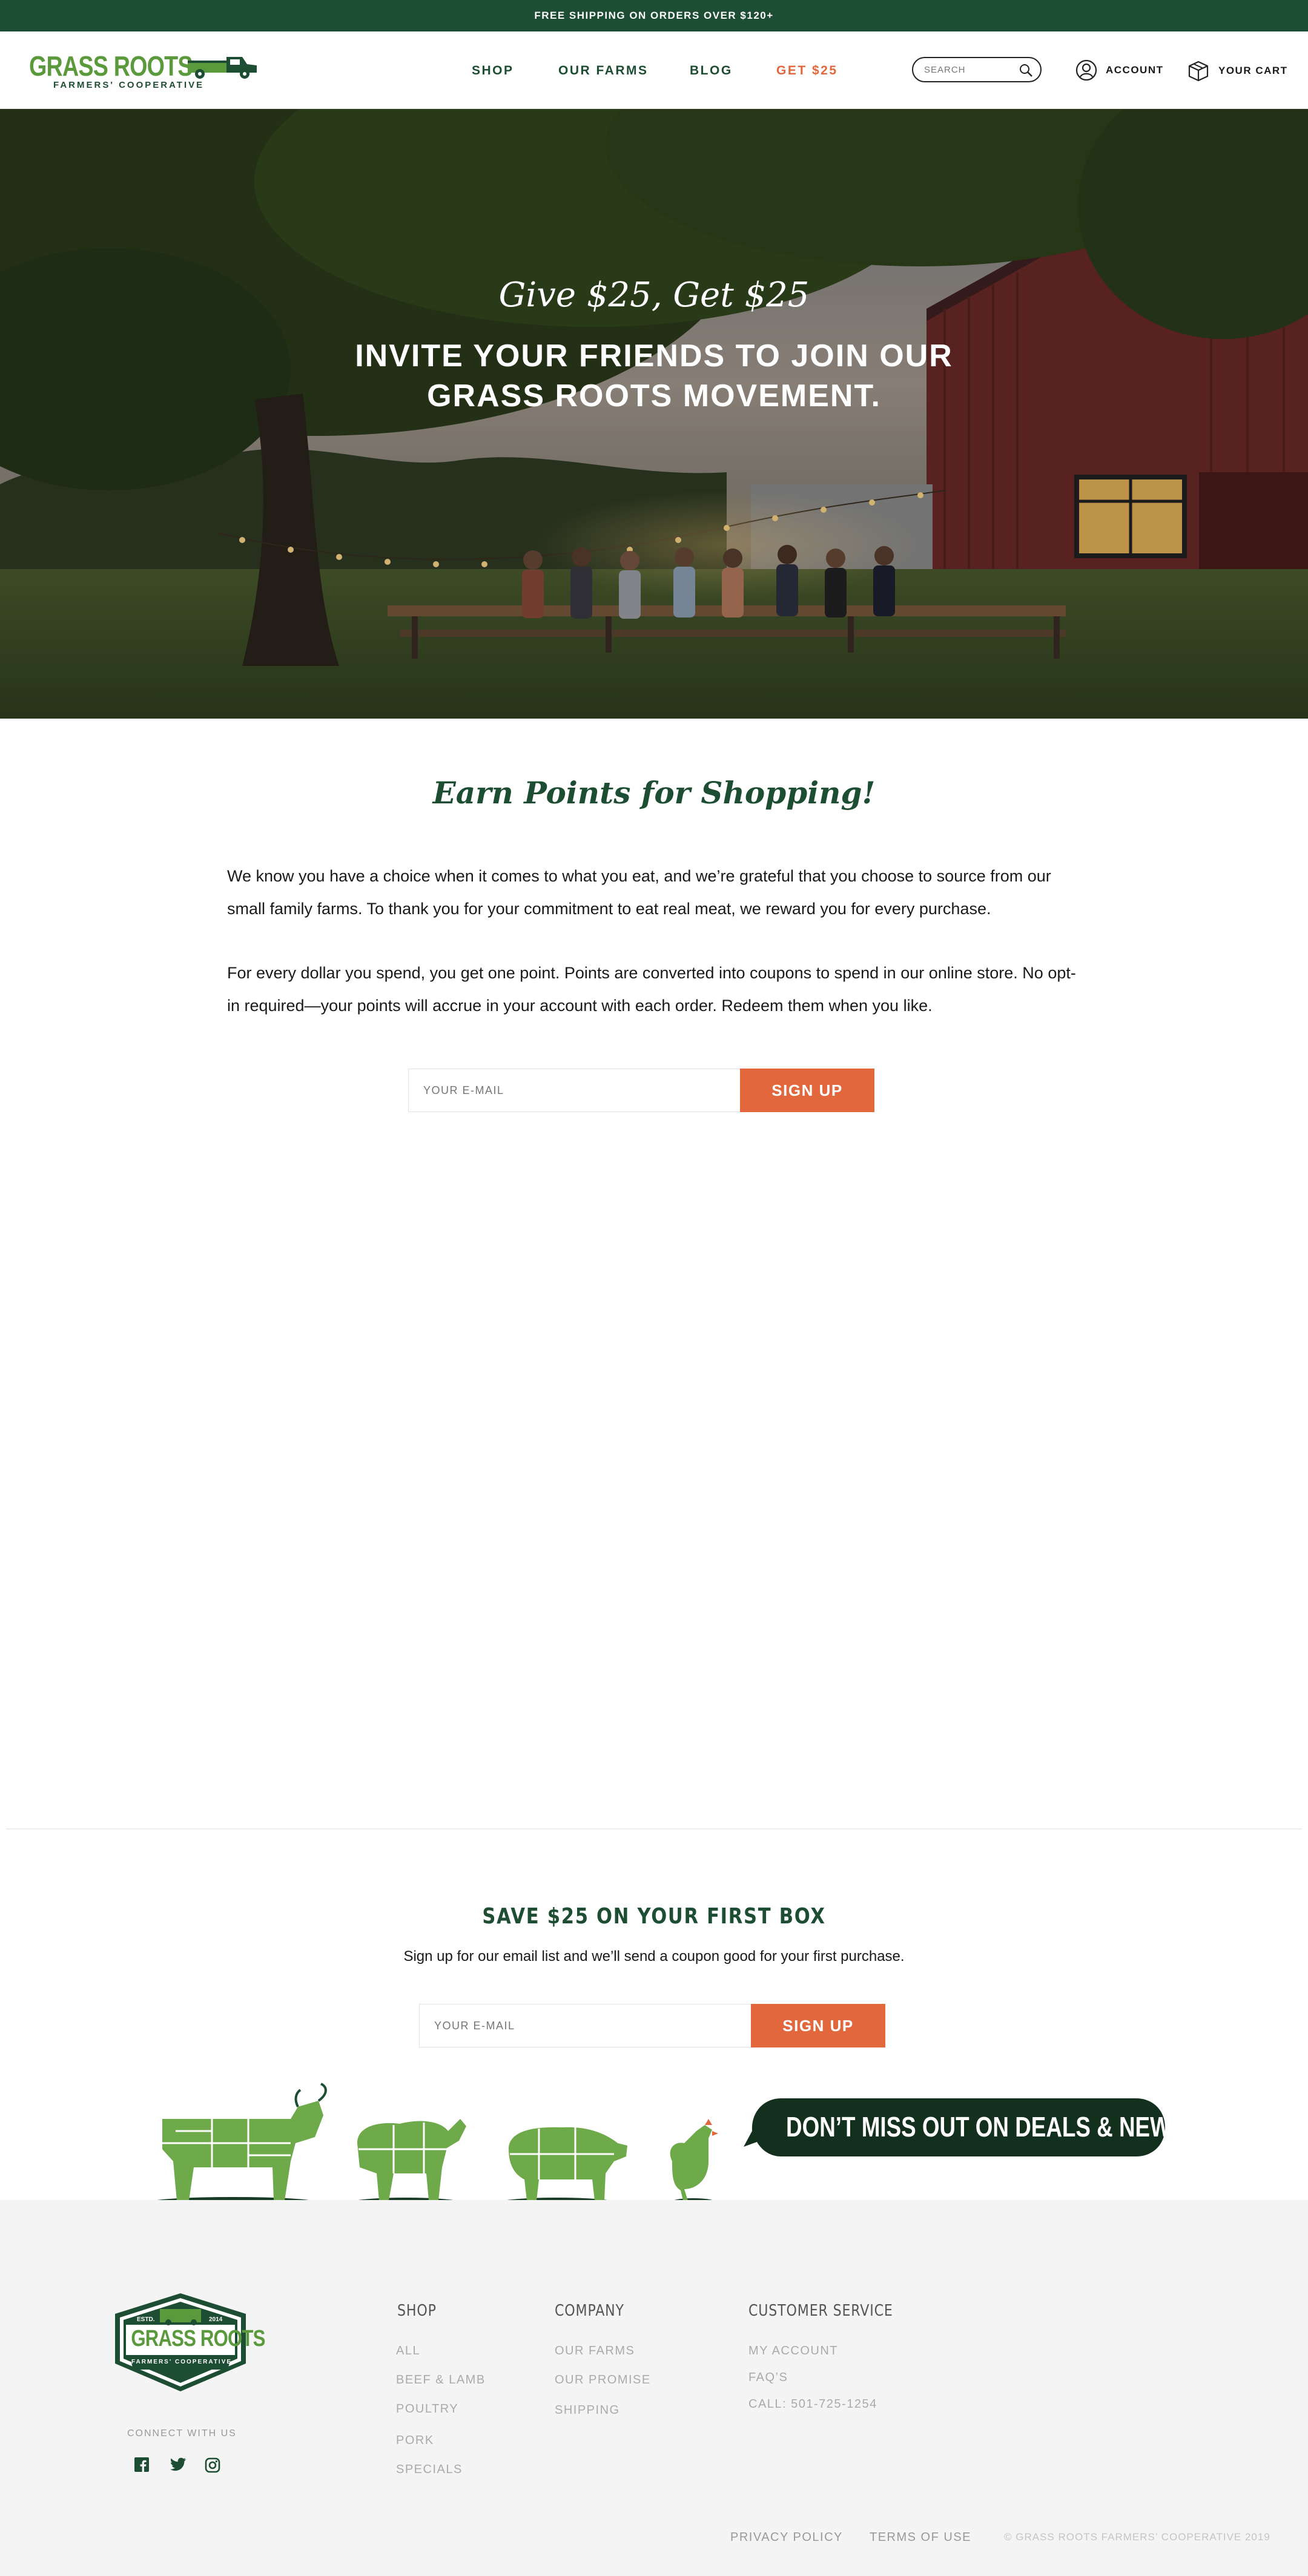 Image resolution: width=1308 pixels, height=2576 pixels. What do you see at coordinates (1198, 71) in the screenshot?
I see `box-cart-icon` at bounding box center [1198, 71].